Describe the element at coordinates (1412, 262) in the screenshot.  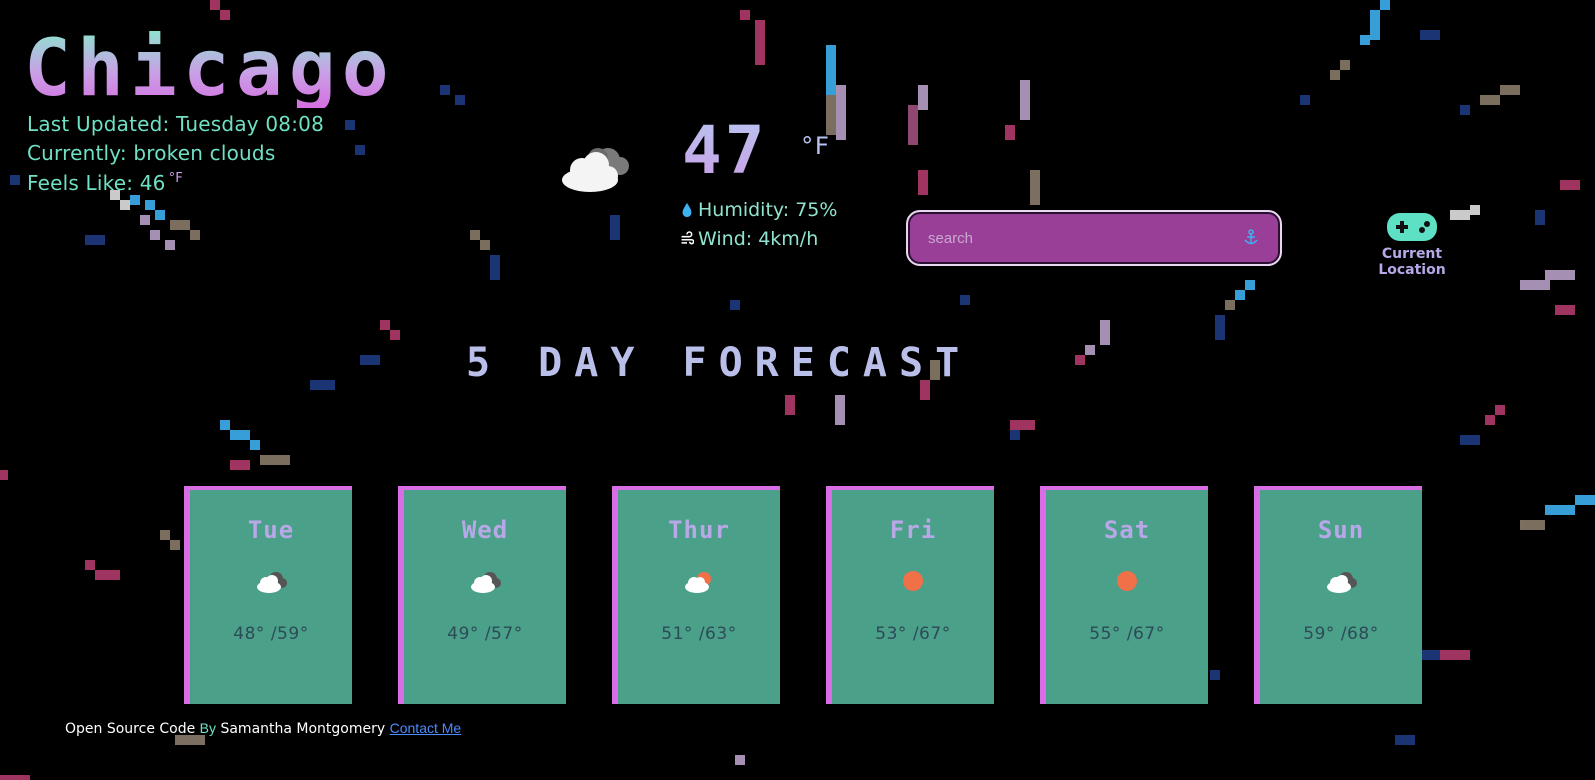
I see `current-location-label: Current Location` at that location.